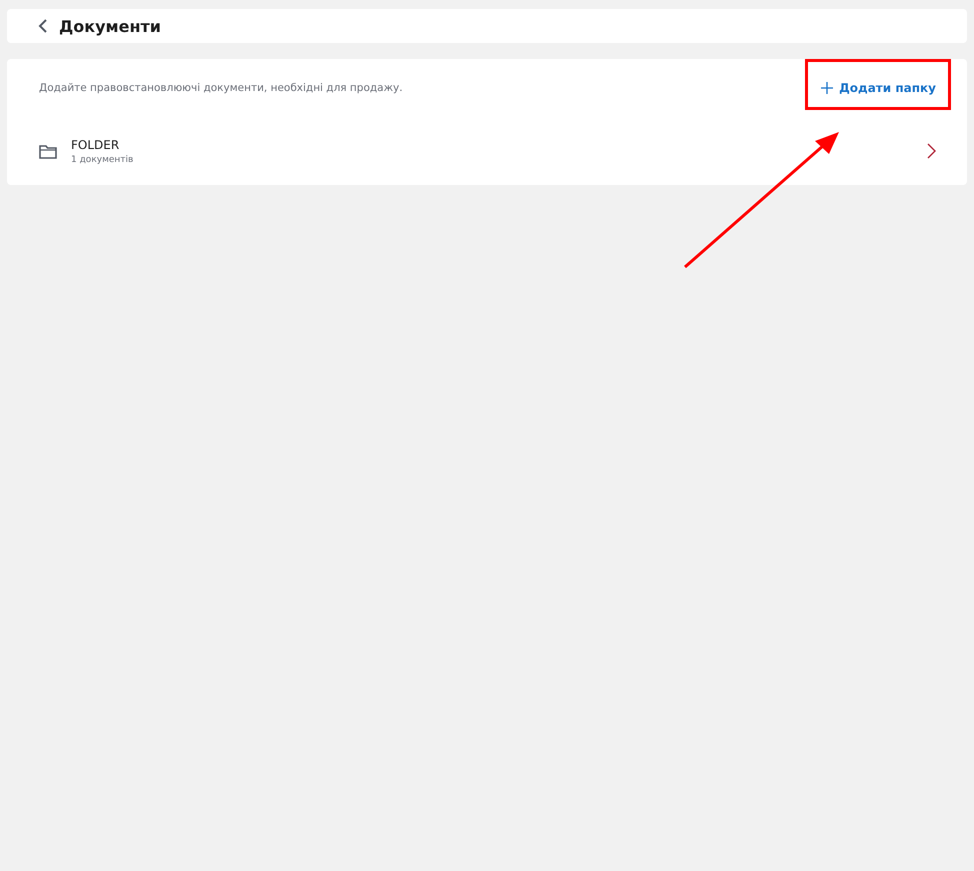 Image resolution: width=974 pixels, height=871 pixels. I want to click on back-button, so click(43, 26).